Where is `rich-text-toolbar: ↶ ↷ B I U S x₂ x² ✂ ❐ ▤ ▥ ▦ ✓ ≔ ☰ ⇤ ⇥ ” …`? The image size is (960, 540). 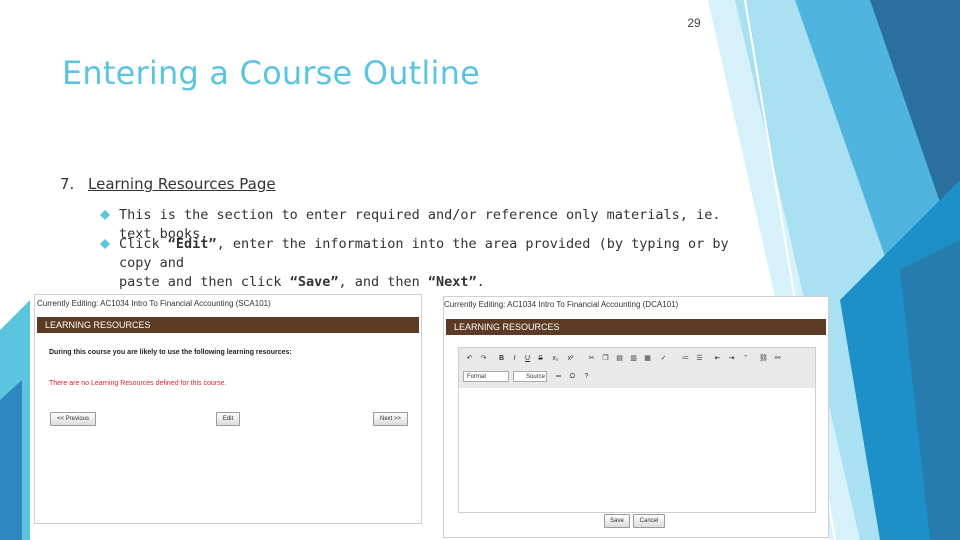
rich-text-toolbar: ↶ ↷ B I U S x₂ x² ✂ ❐ ▤ ▥ ▦ ✓ ≔ ☰ ⇤ ⇥ ” … is located at coordinates (637, 368).